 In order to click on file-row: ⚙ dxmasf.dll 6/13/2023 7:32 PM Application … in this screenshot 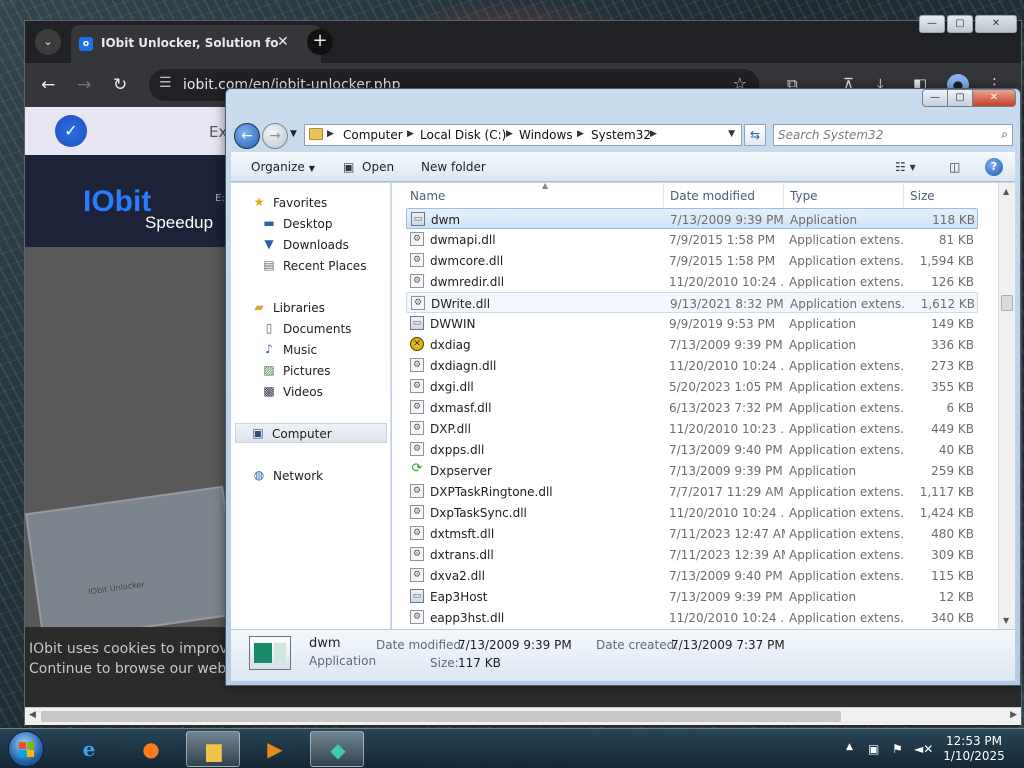, I will do `click(692, 407)`.